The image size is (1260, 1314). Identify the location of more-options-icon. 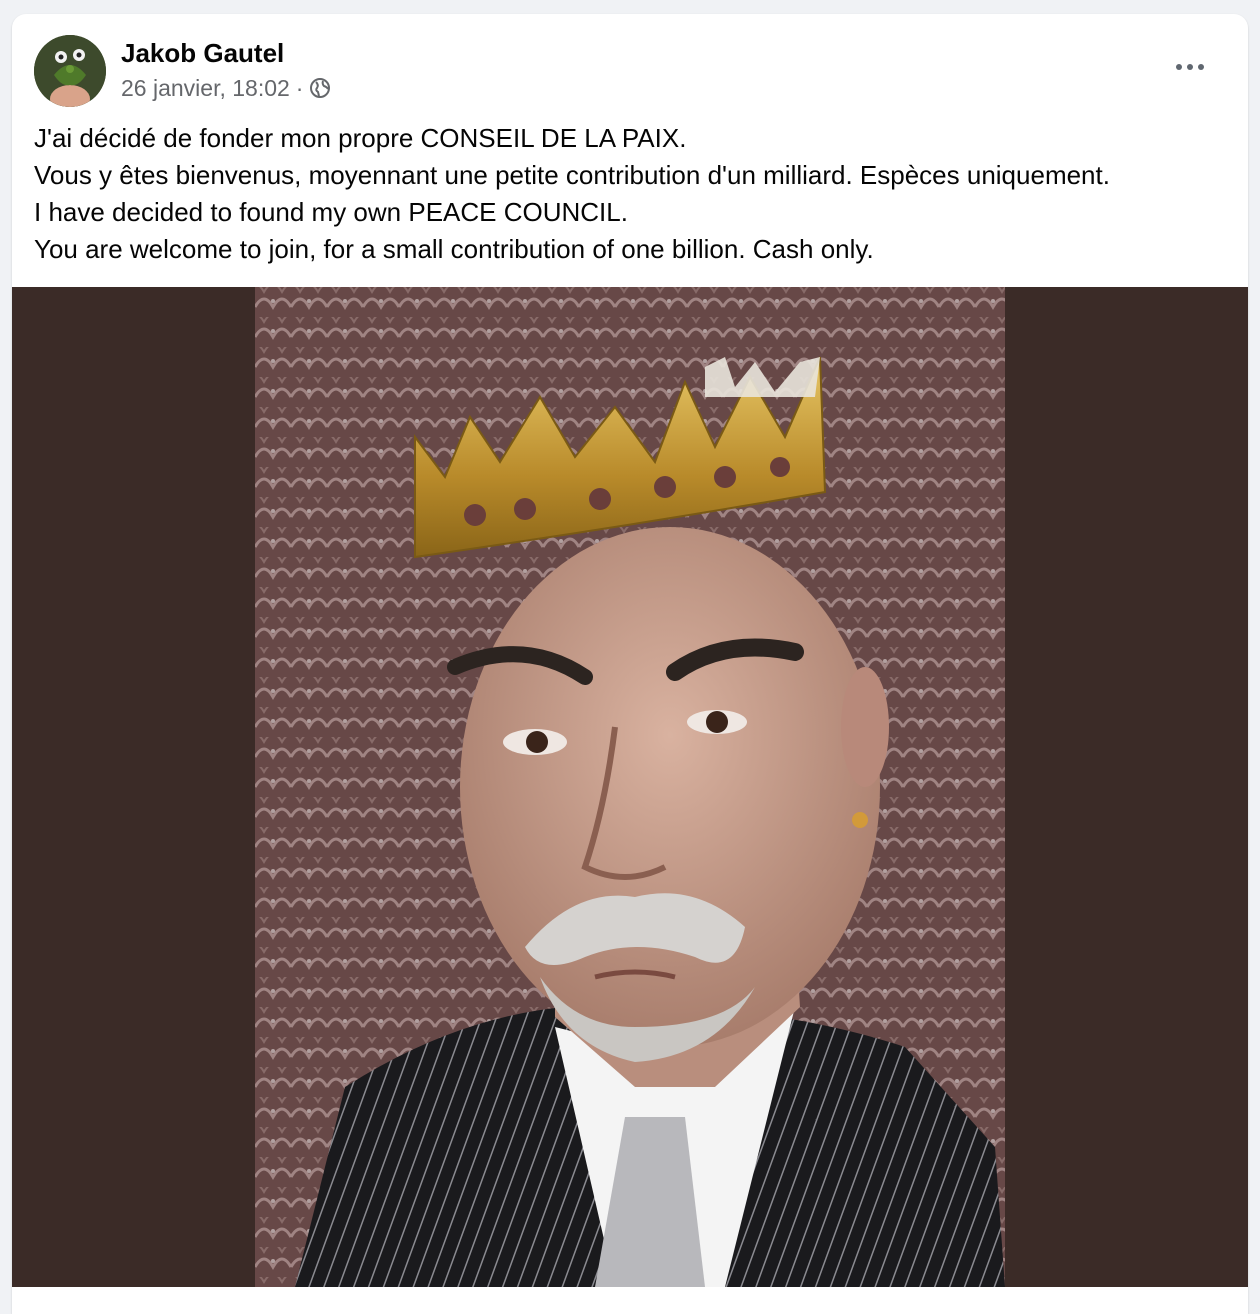
(1190, 67).